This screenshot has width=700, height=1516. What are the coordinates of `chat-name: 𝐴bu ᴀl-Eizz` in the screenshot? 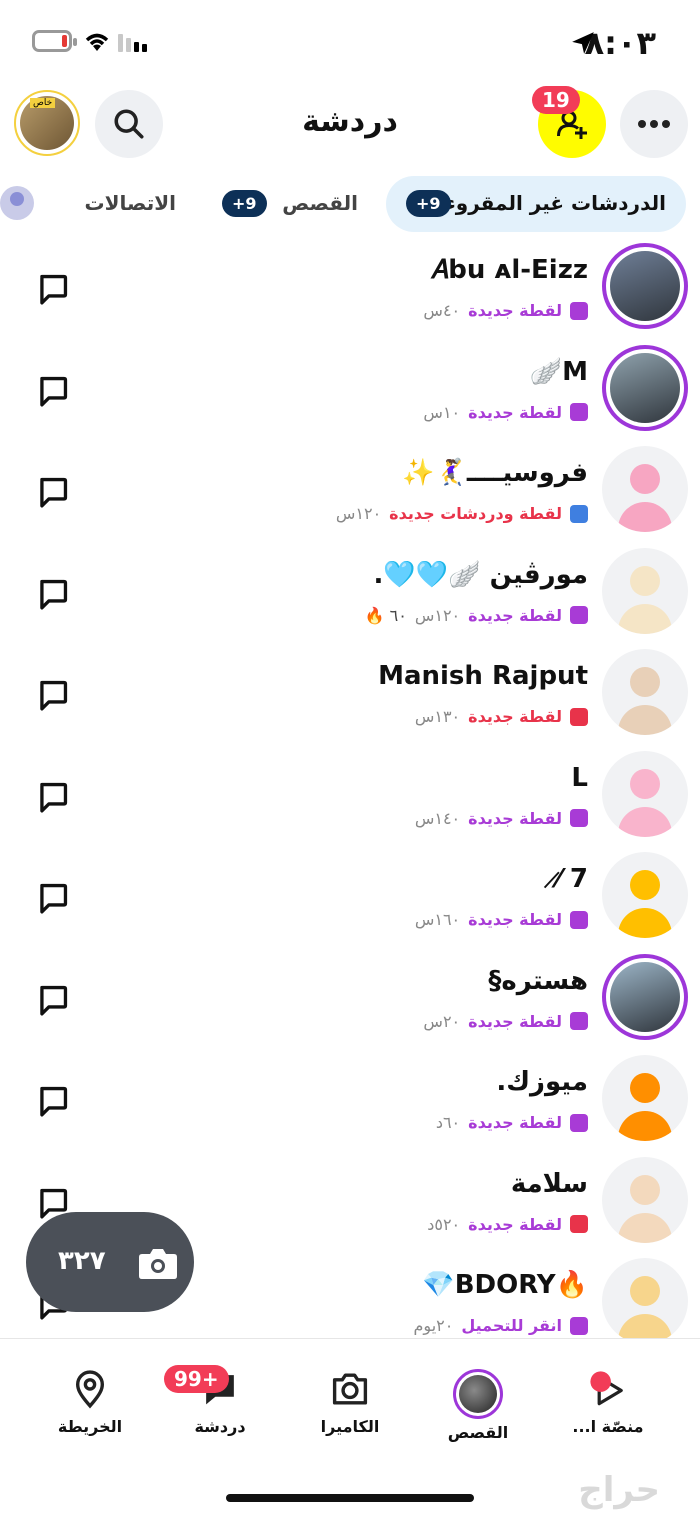 It's located at (509, 270).